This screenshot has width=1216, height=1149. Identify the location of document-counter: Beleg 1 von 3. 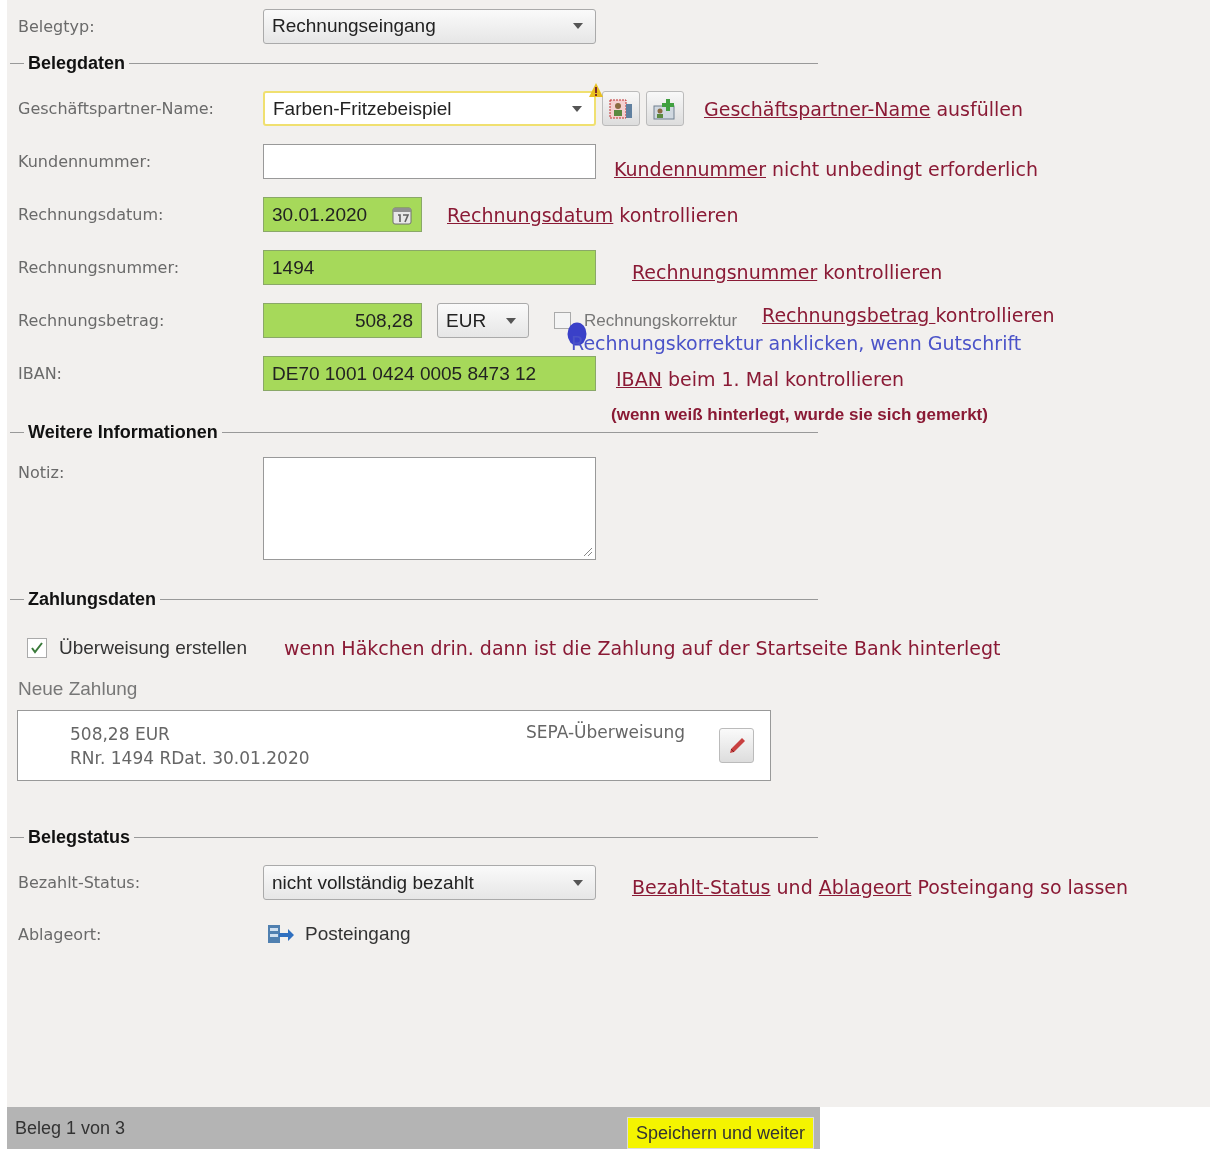
(70, 1128).